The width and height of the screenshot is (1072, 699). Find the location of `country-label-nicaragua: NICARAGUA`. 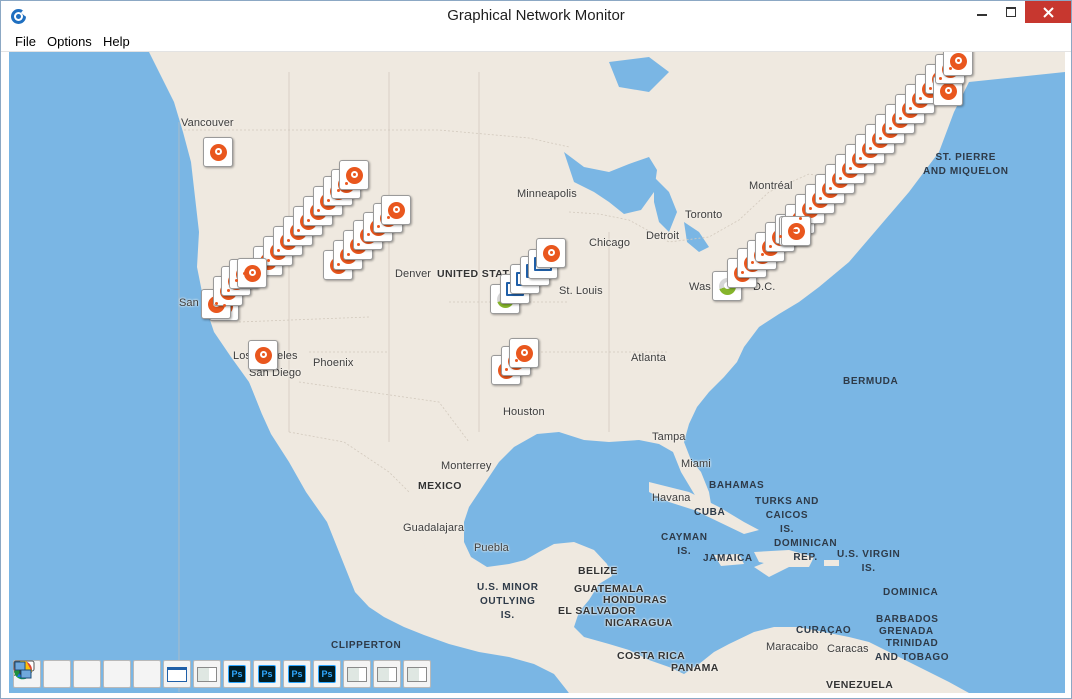

country-label-nicaragua: NICARAGUA is located at coordinates (639, 623).